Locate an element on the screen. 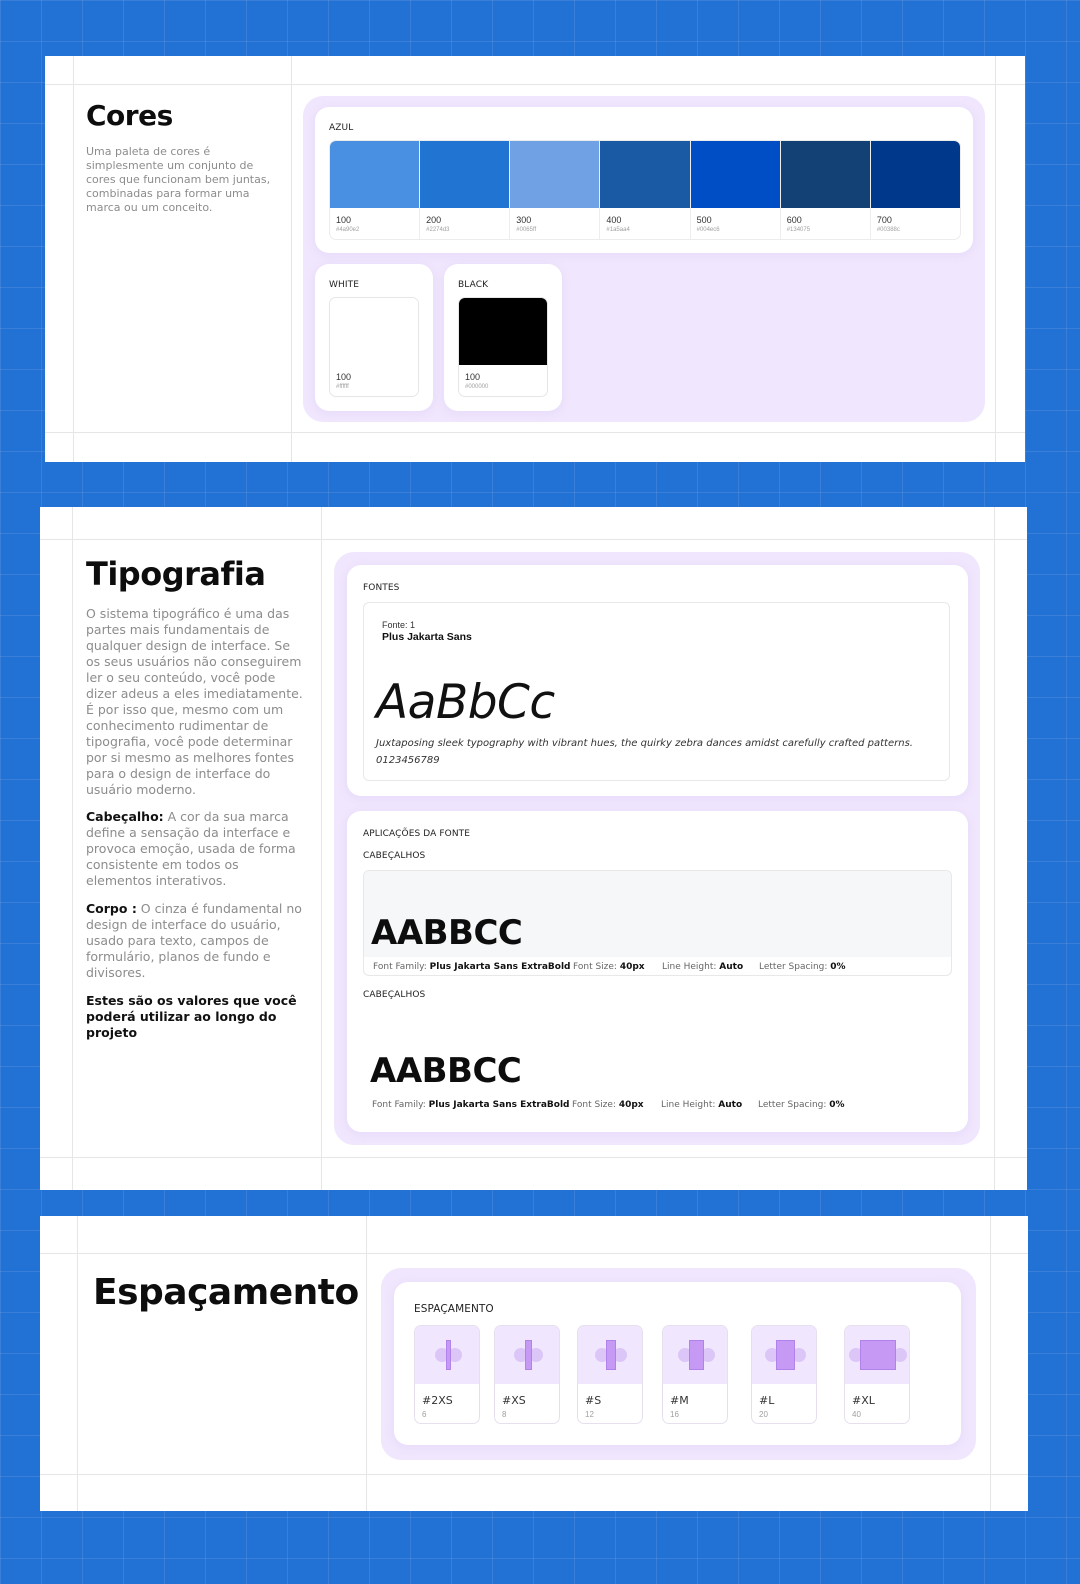 This screenshot has width=1080, height=1584. black-card: BLACK 100 #000000 is located at coordinates (503, 337).